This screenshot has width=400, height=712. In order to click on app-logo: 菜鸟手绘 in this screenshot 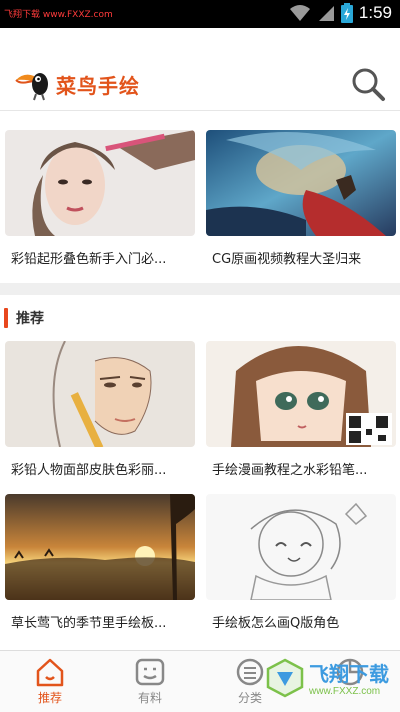, I will do `click(77, 84)`.